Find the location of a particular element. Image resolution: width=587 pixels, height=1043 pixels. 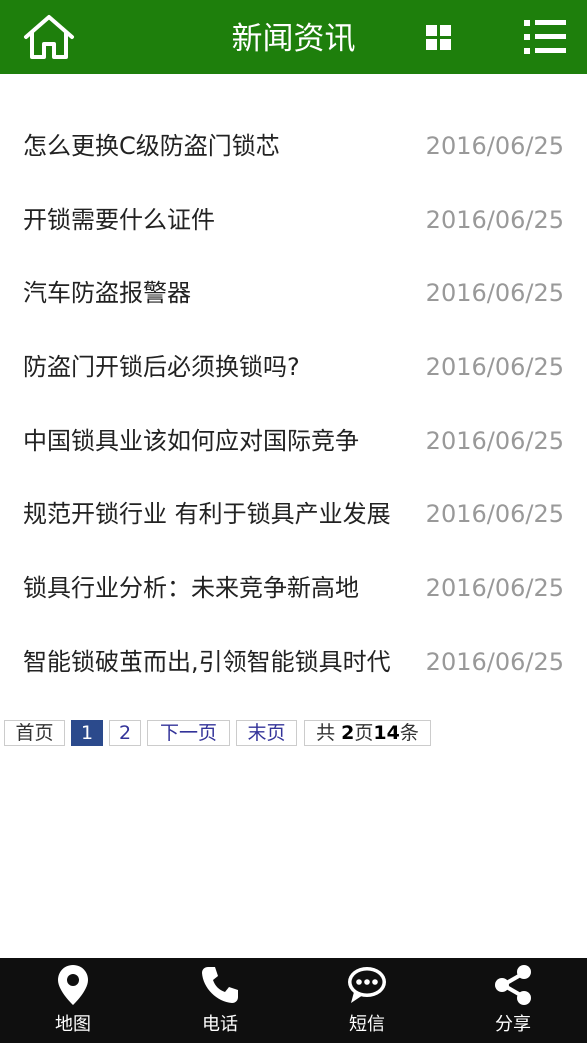

news-item: 开锁需要什么证件 2016/06/25 is located at coordinates (293, 221).